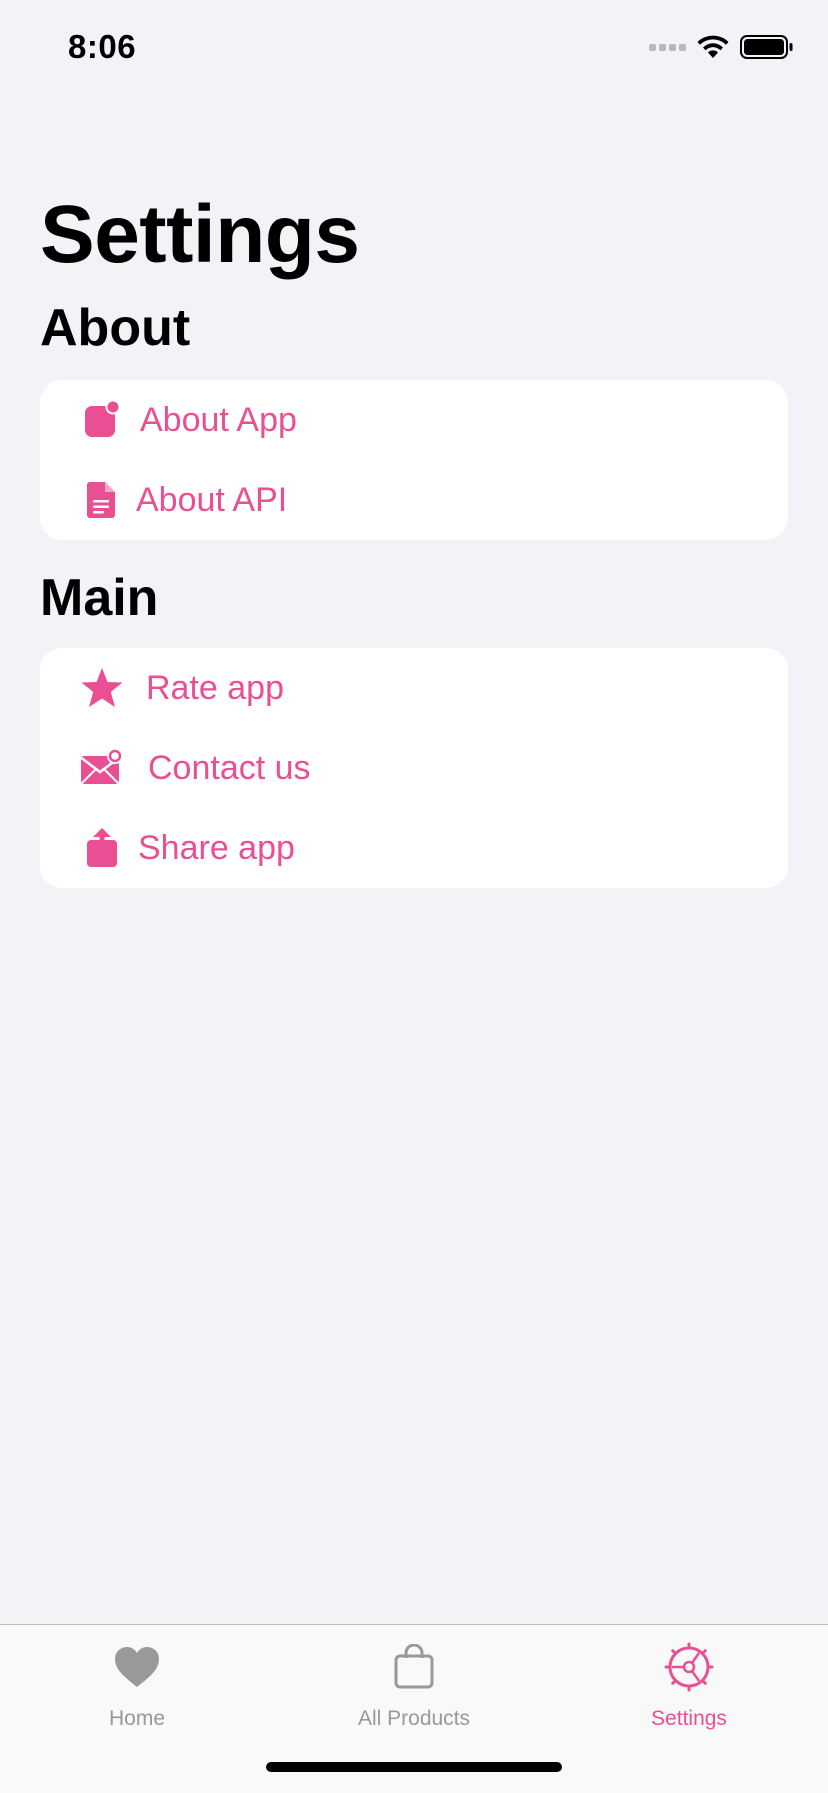 The width and height of the screenshot is (828, 1793). What do you see at coordinates (115, 328) in the screenshot?
I see `section-title-about: About` at bounding box center [115, 328].